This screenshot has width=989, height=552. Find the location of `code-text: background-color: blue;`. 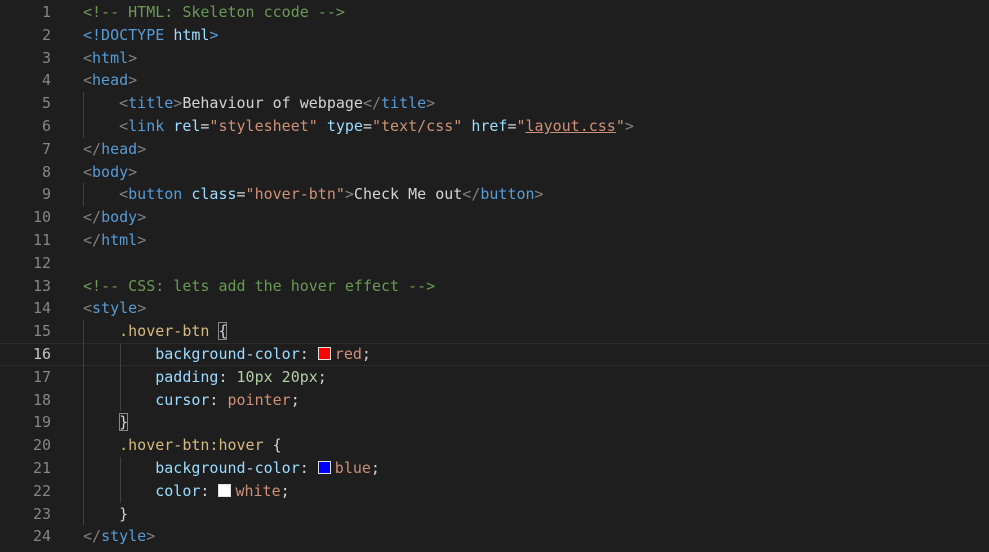

code-text: background-color: blue; is located at coordinates (267, 468).